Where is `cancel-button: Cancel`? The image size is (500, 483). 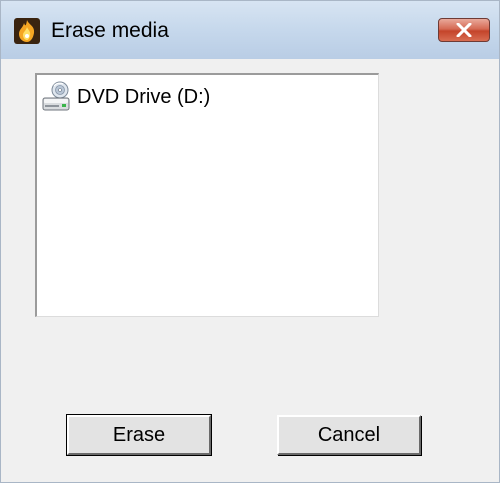
cancel-button: Cancel is located at coordinates (349, 435).